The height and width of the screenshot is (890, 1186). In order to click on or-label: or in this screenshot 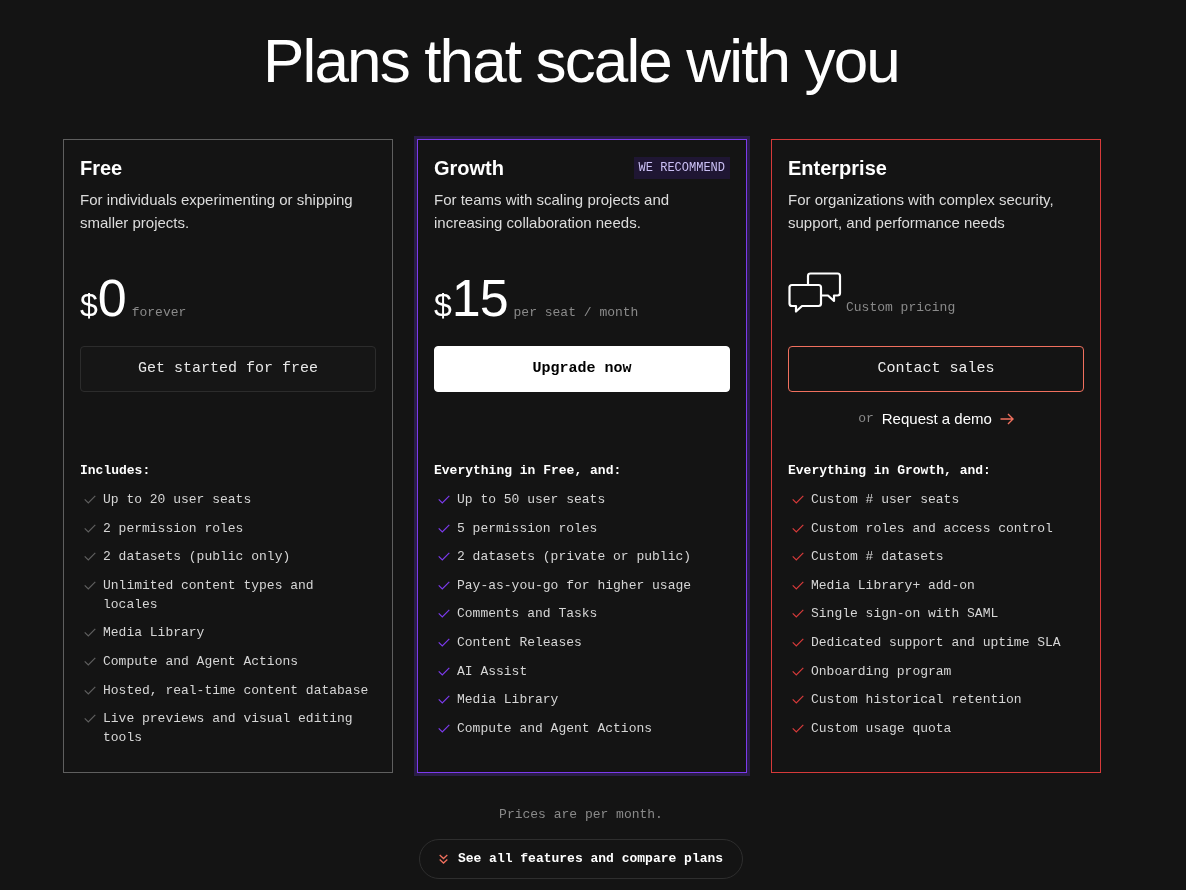, I will do `click(866, 419)`.